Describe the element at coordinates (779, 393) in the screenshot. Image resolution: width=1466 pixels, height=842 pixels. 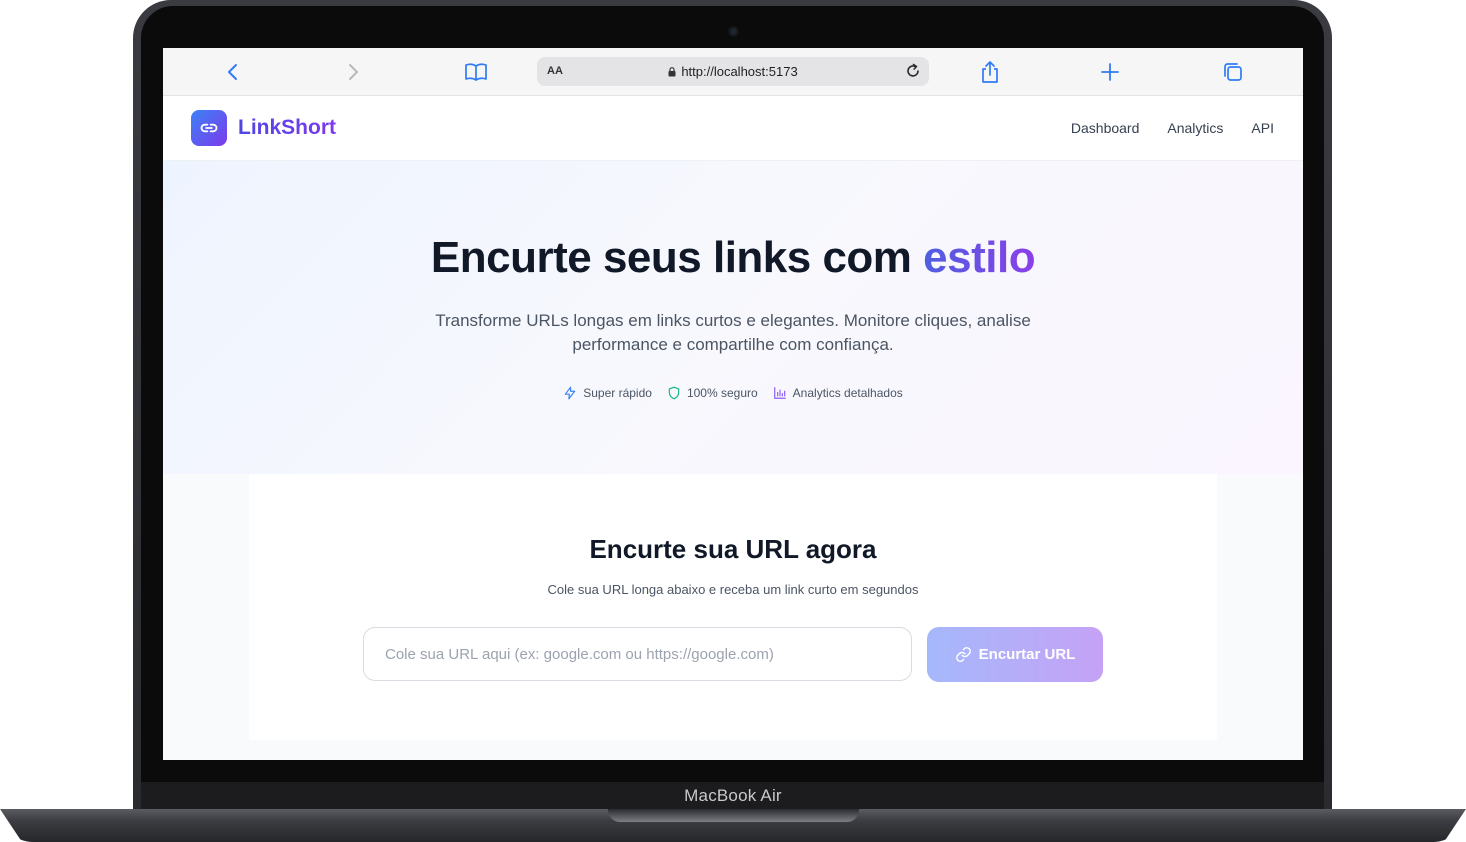
I see `bar-chart-icon` at that location.